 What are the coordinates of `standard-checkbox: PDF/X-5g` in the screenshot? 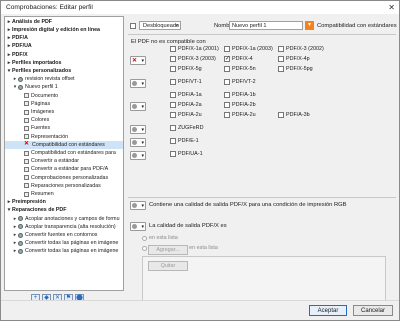 It's located at (186, 69).